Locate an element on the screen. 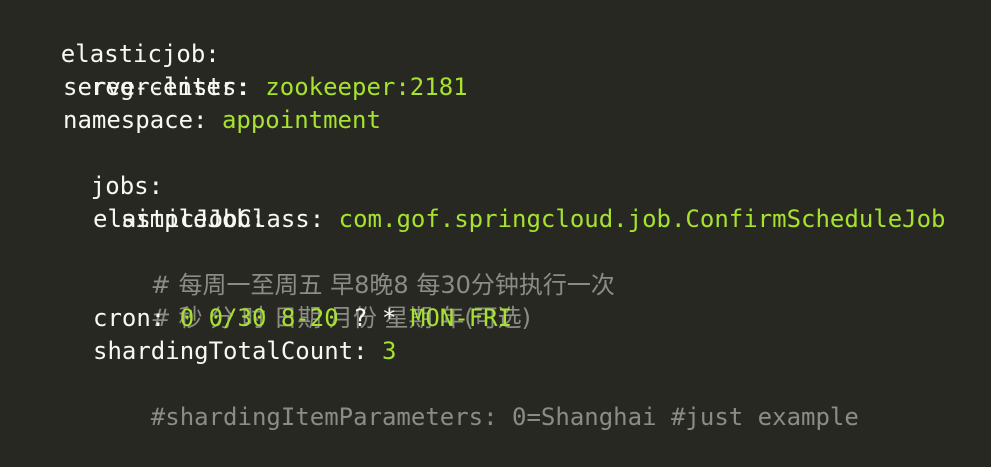 The width and height of the screenshot is (991, 467). yaml-value: 3 is located at coordinates (389, 351).